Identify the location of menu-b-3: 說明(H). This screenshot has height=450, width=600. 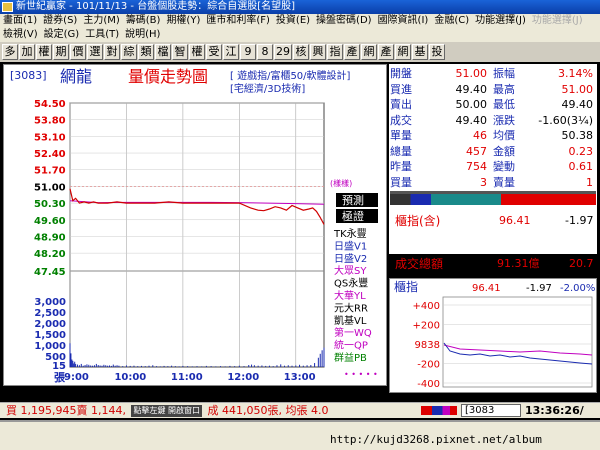
(142, 35).